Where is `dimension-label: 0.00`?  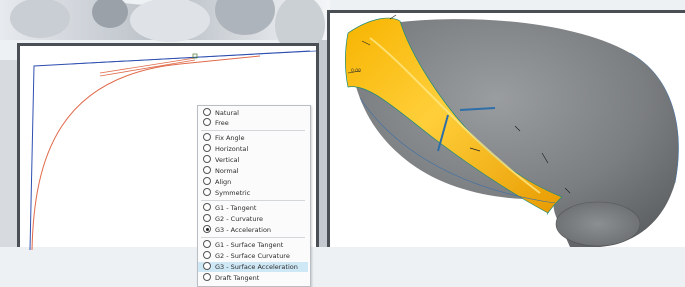
dimension-label: 0.00 is located at coordinates (356, 71).